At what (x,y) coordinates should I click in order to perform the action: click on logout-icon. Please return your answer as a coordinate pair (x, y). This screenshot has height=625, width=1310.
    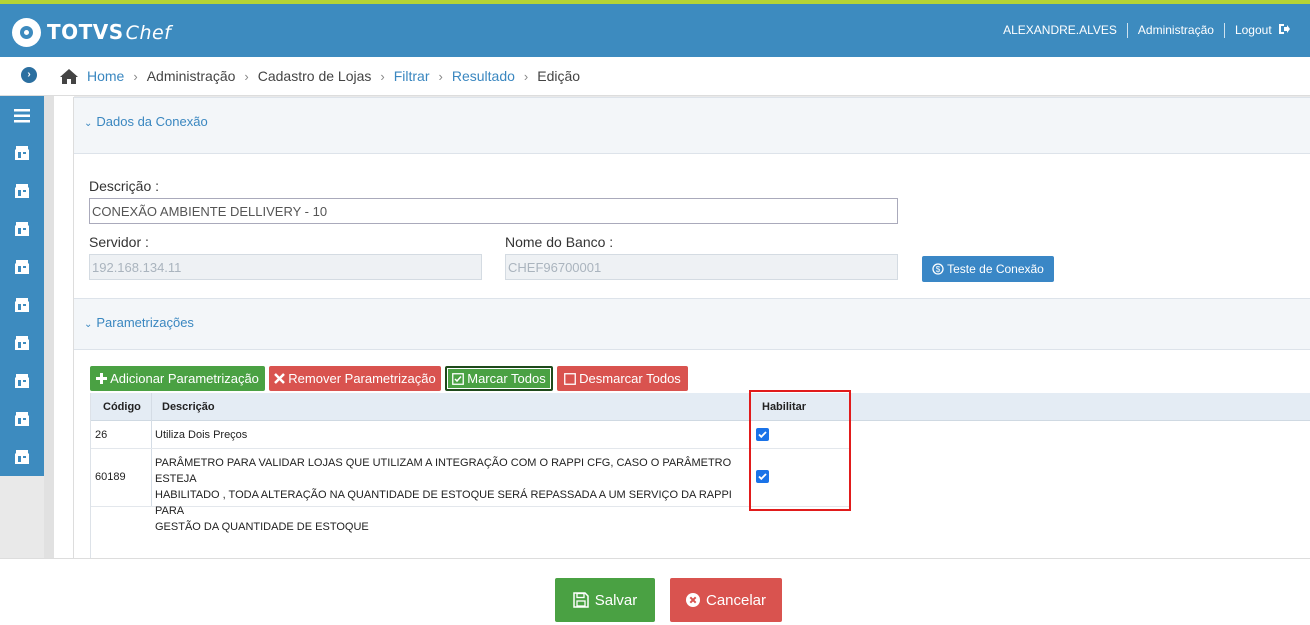
    Looking at the image, I should click on (1284, 29).